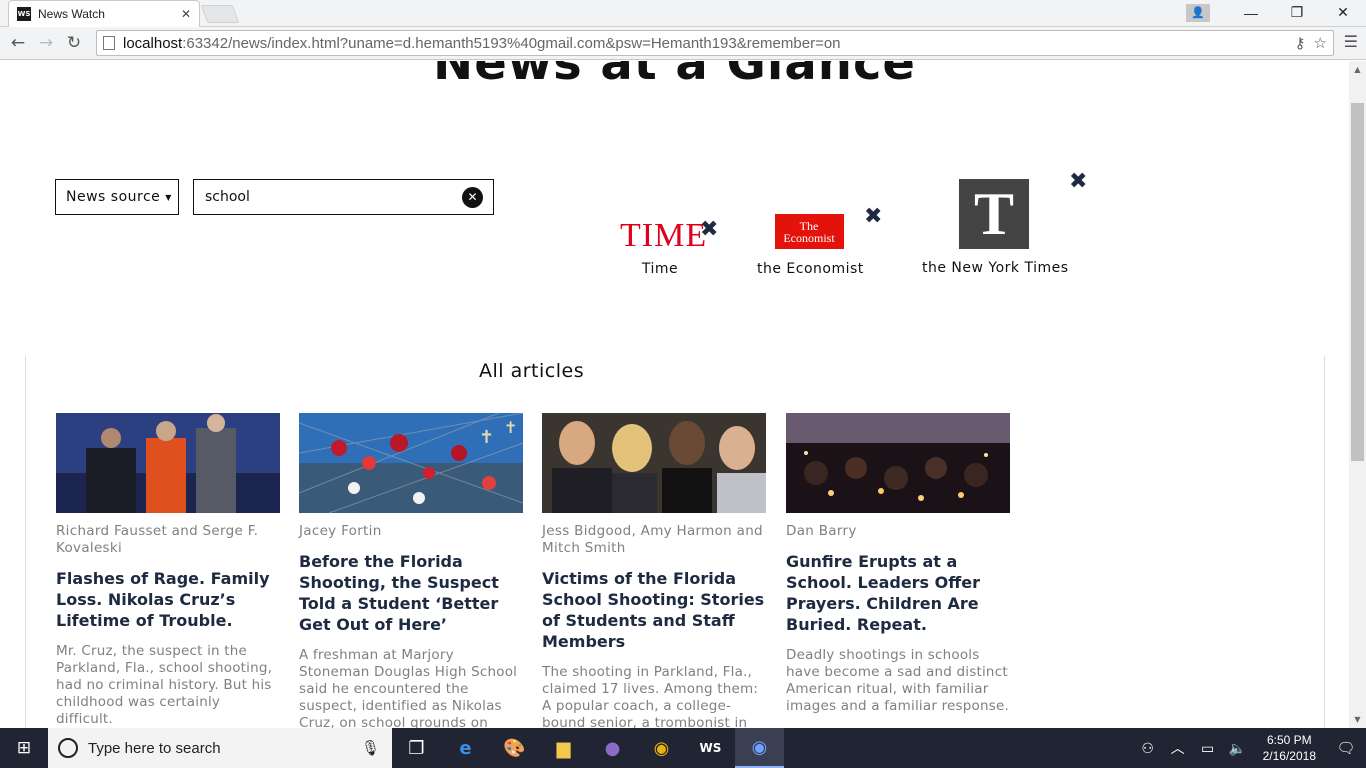 This screenshot has width=1366, height=768. Describe the element at coordinates (370, 748) in the screenshot. I see `microphone-icon: 🎙` at that location.